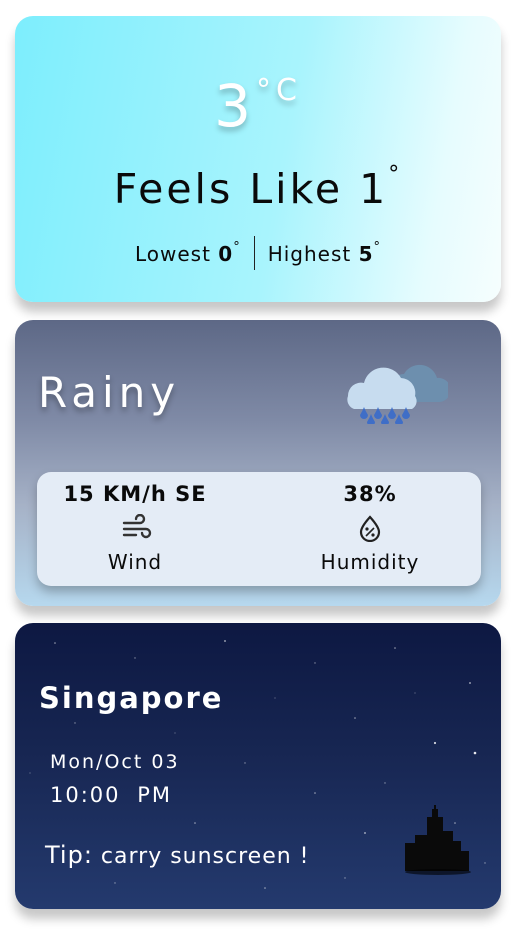 The image size is (516, 938). I want to click on highest-temperature: Highest 5°, so click(324, 253).